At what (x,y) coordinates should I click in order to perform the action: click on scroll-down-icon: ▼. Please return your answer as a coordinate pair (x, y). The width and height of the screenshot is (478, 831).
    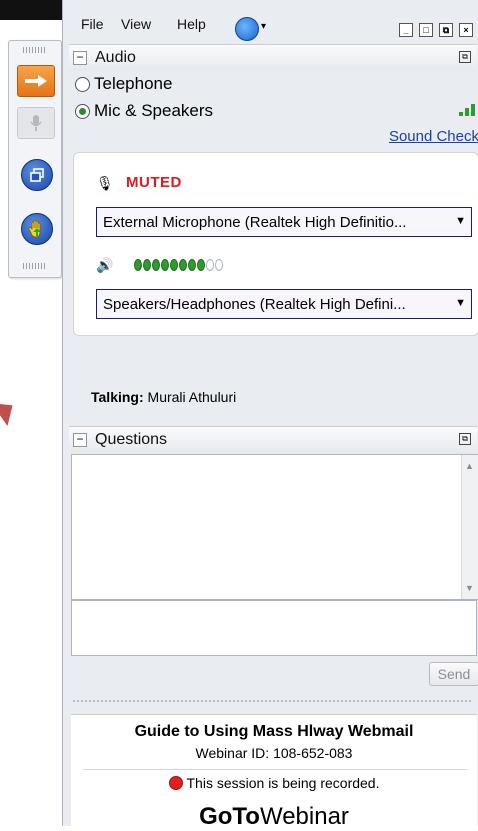
    Looking at the image, I should click on (469, 588).